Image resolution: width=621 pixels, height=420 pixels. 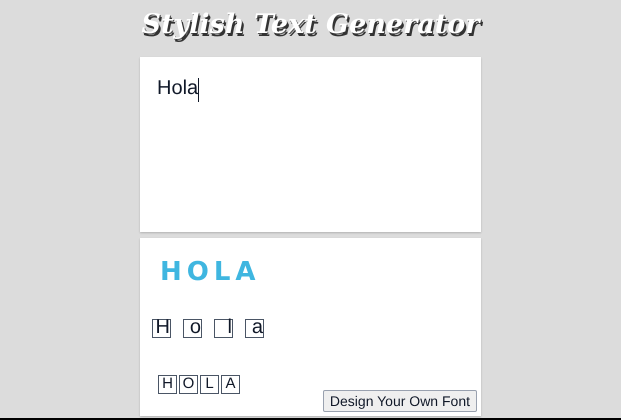 I want to click on boxed-letter: l, so click(x=223, y=328).